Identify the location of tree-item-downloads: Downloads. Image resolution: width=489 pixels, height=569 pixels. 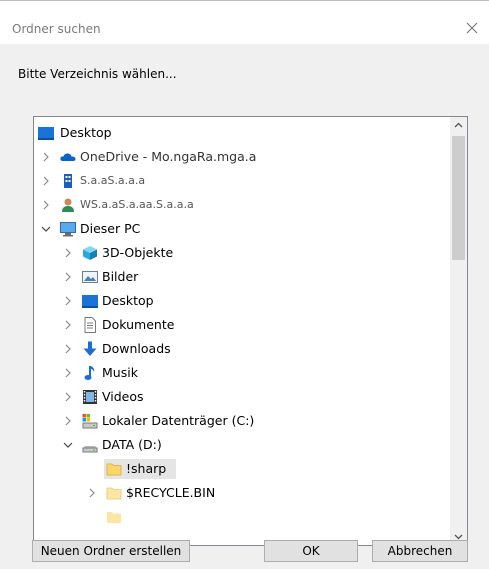
(242, 349).